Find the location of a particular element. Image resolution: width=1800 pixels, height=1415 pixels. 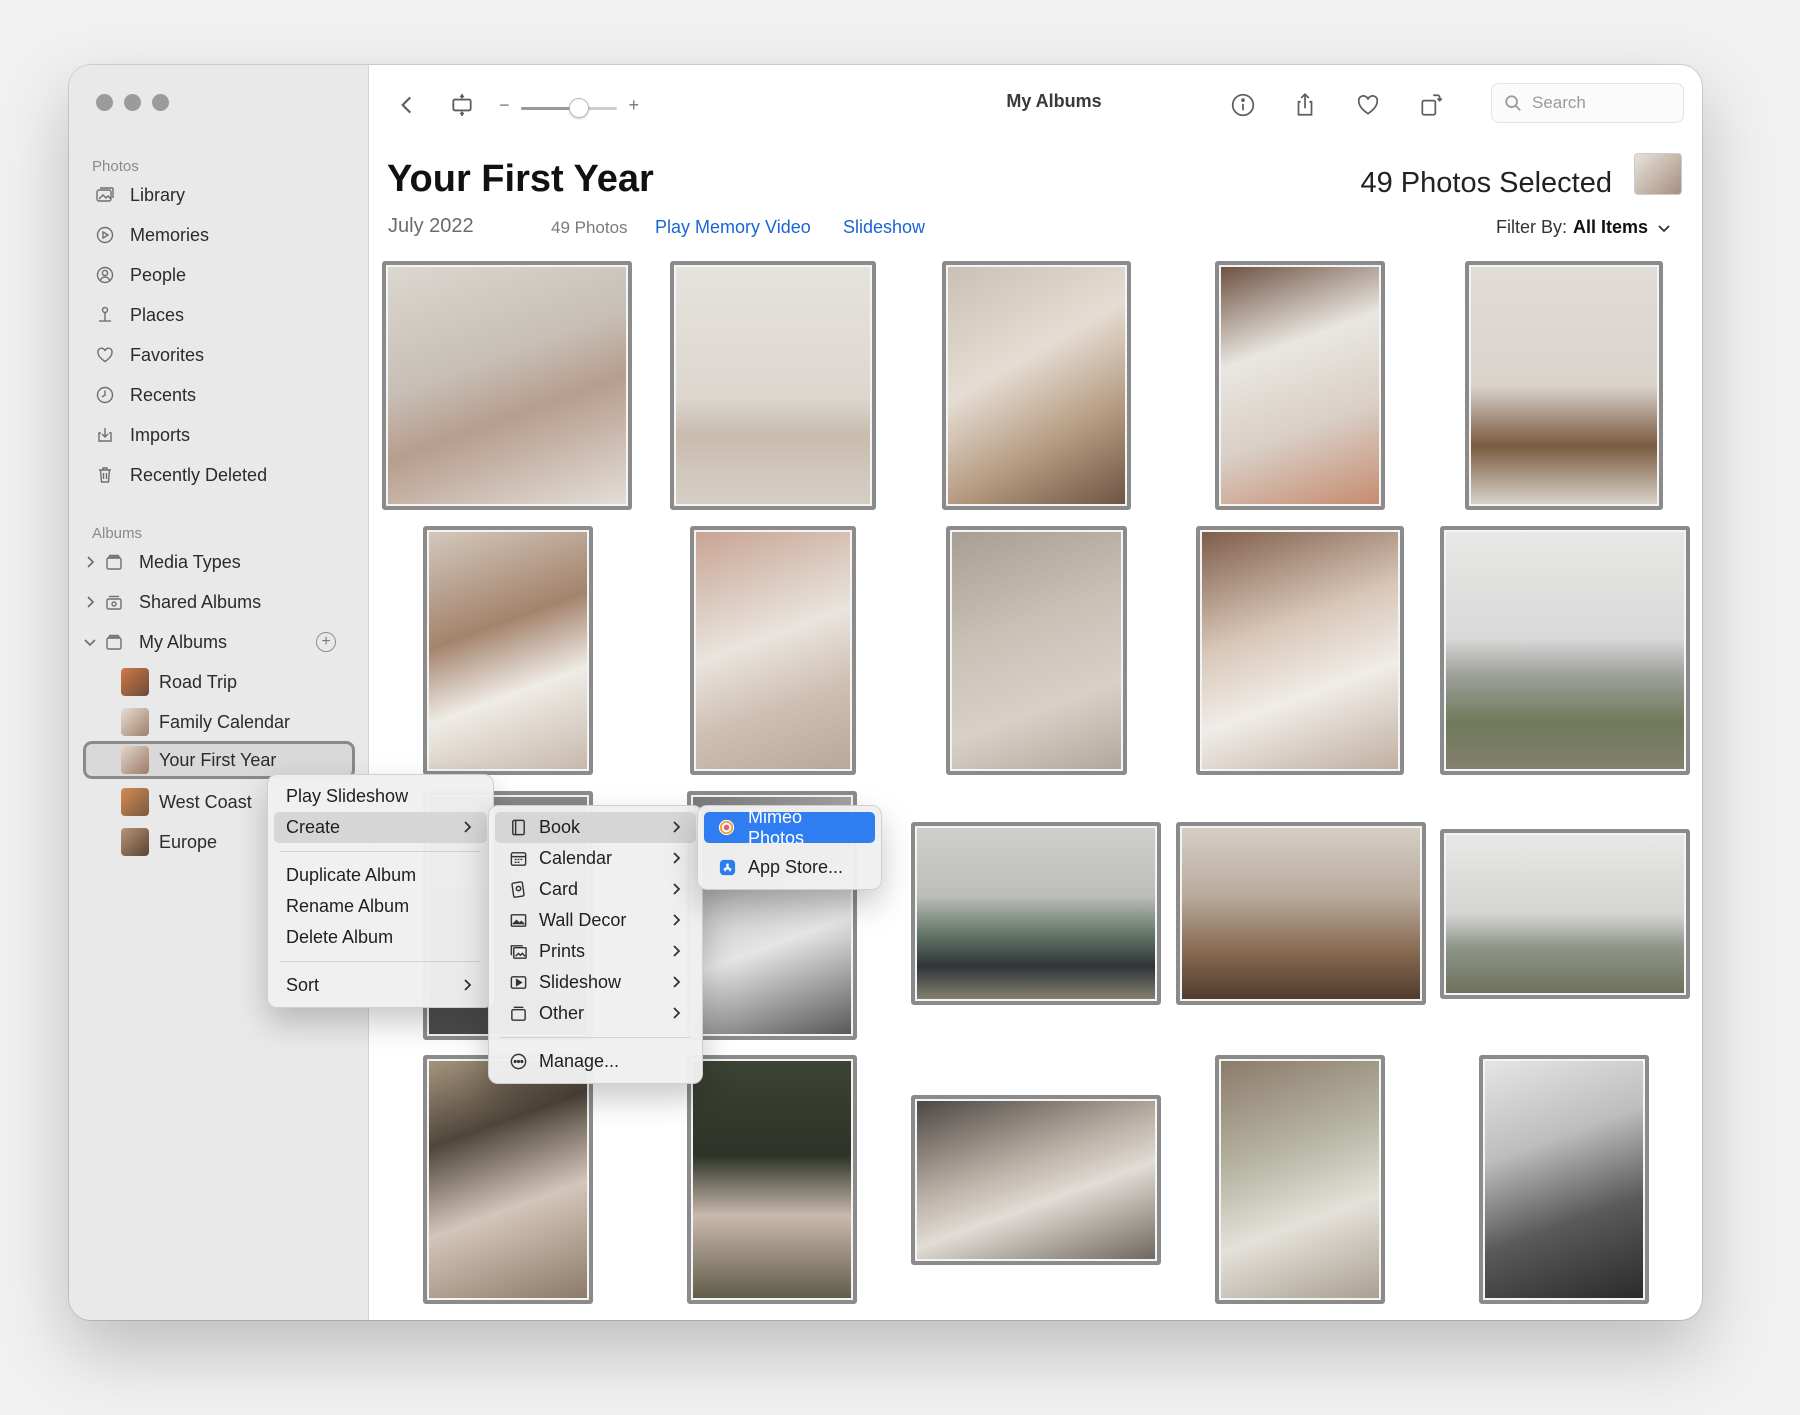

fit-view-button is located at coordinates (462, 105).